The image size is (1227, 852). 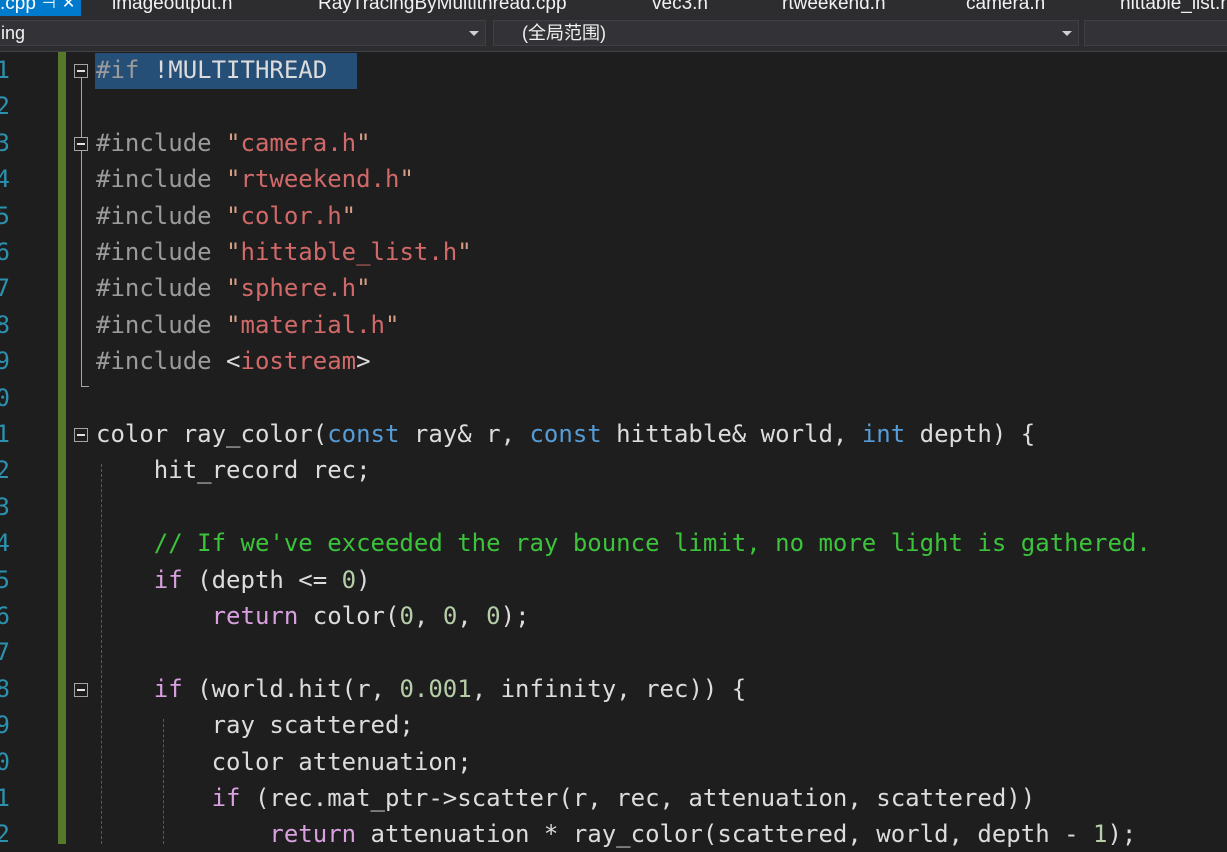 I want to click on tab-label: RayTracingByMultithread.cpp, so click(x=442, y=7).